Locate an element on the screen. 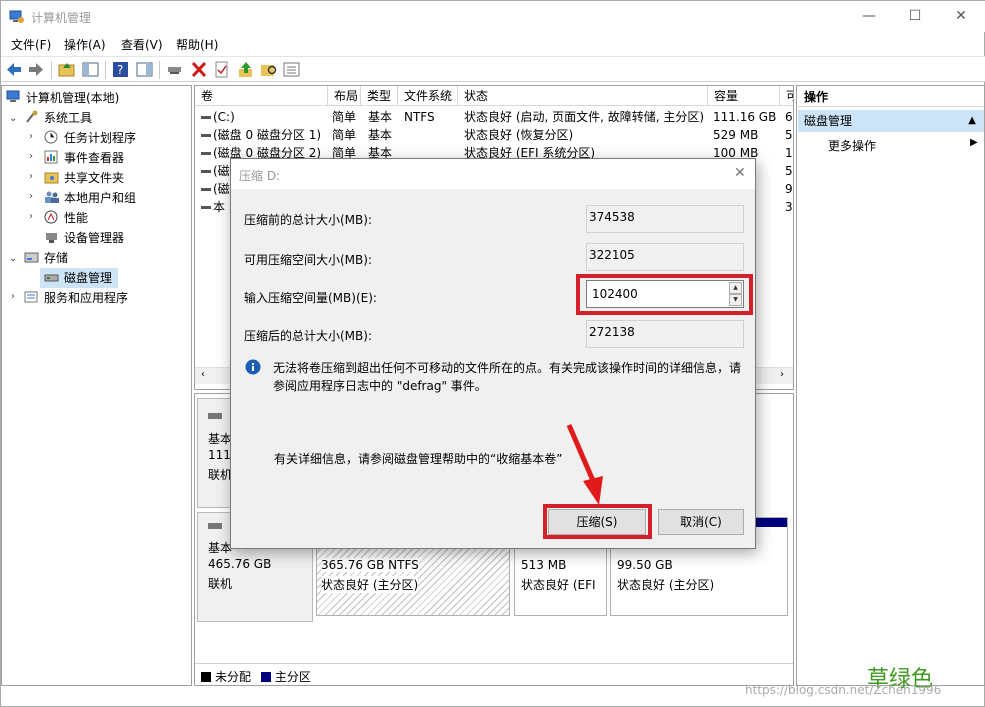 The height and width of the screenshot is (707, 985). tree-event-viewer: 事件查看器 is located at coordinates (84, 158).